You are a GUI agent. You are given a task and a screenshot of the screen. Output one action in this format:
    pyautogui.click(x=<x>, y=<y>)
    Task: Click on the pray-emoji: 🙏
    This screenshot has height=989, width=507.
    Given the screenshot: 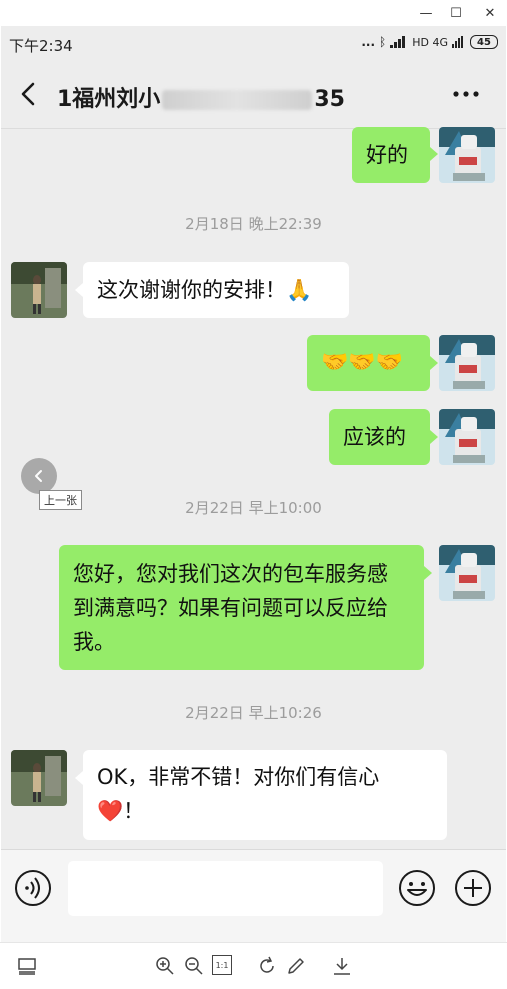 What is the action you would take?
    pyautogui.click(x=299, y=290)
    